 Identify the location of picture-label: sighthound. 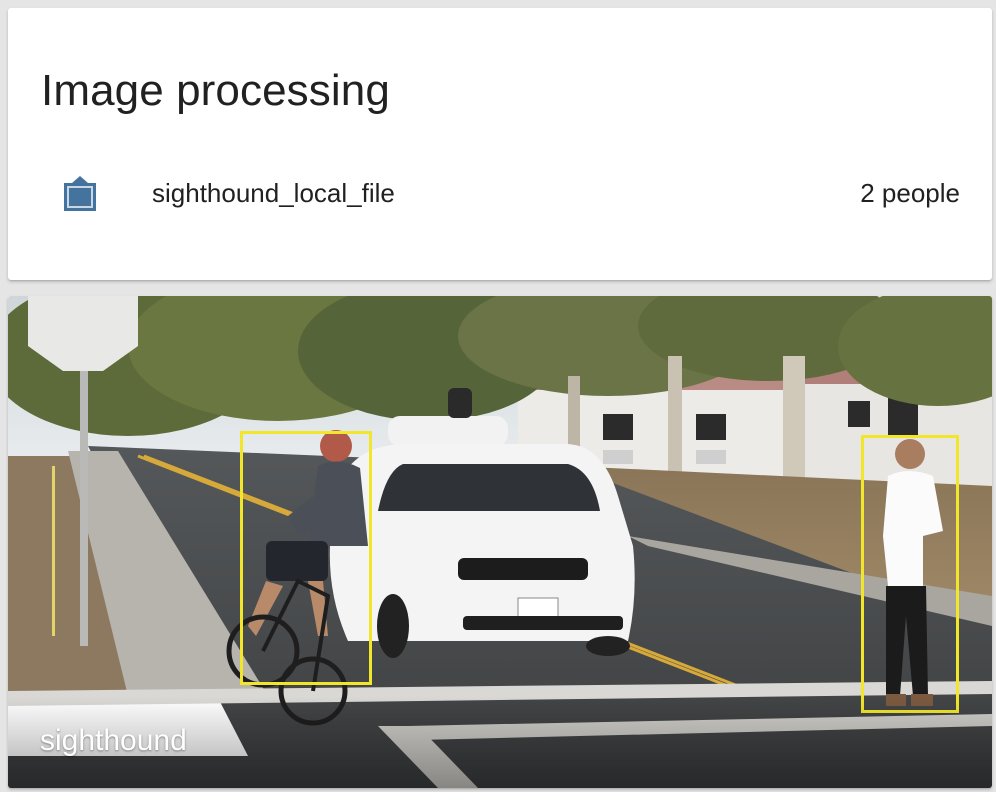
(113, 740).